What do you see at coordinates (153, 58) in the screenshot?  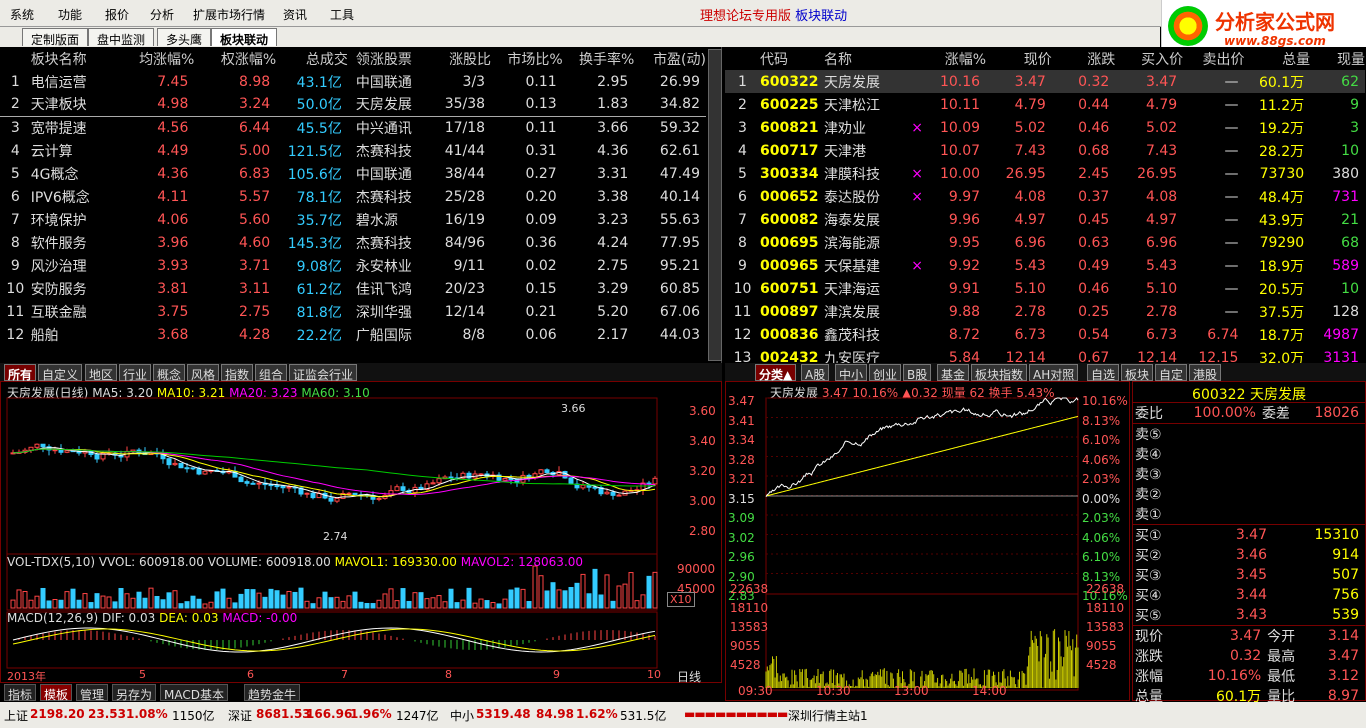 I see `col-avg-change: 均涨幅%` at bounding box center [153, 58].